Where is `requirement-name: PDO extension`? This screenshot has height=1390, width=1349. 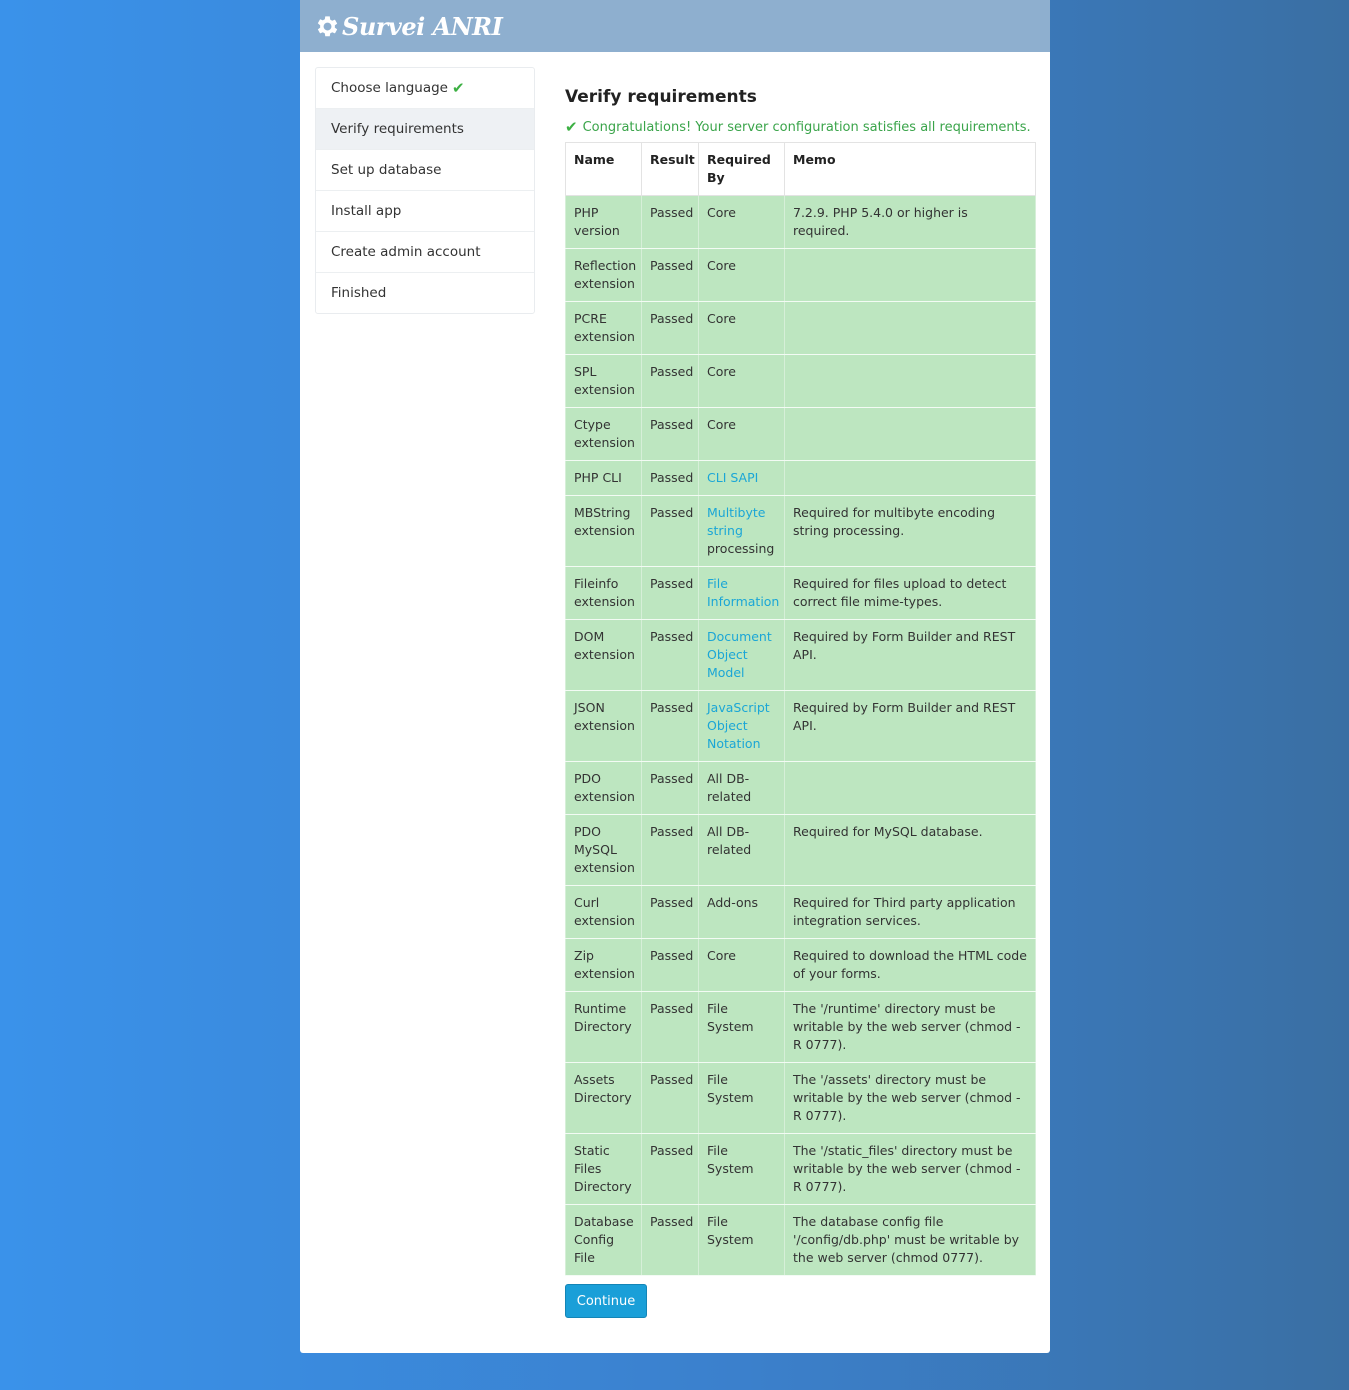
requirement-name: PDO extension is located at coordinates (603, 788).